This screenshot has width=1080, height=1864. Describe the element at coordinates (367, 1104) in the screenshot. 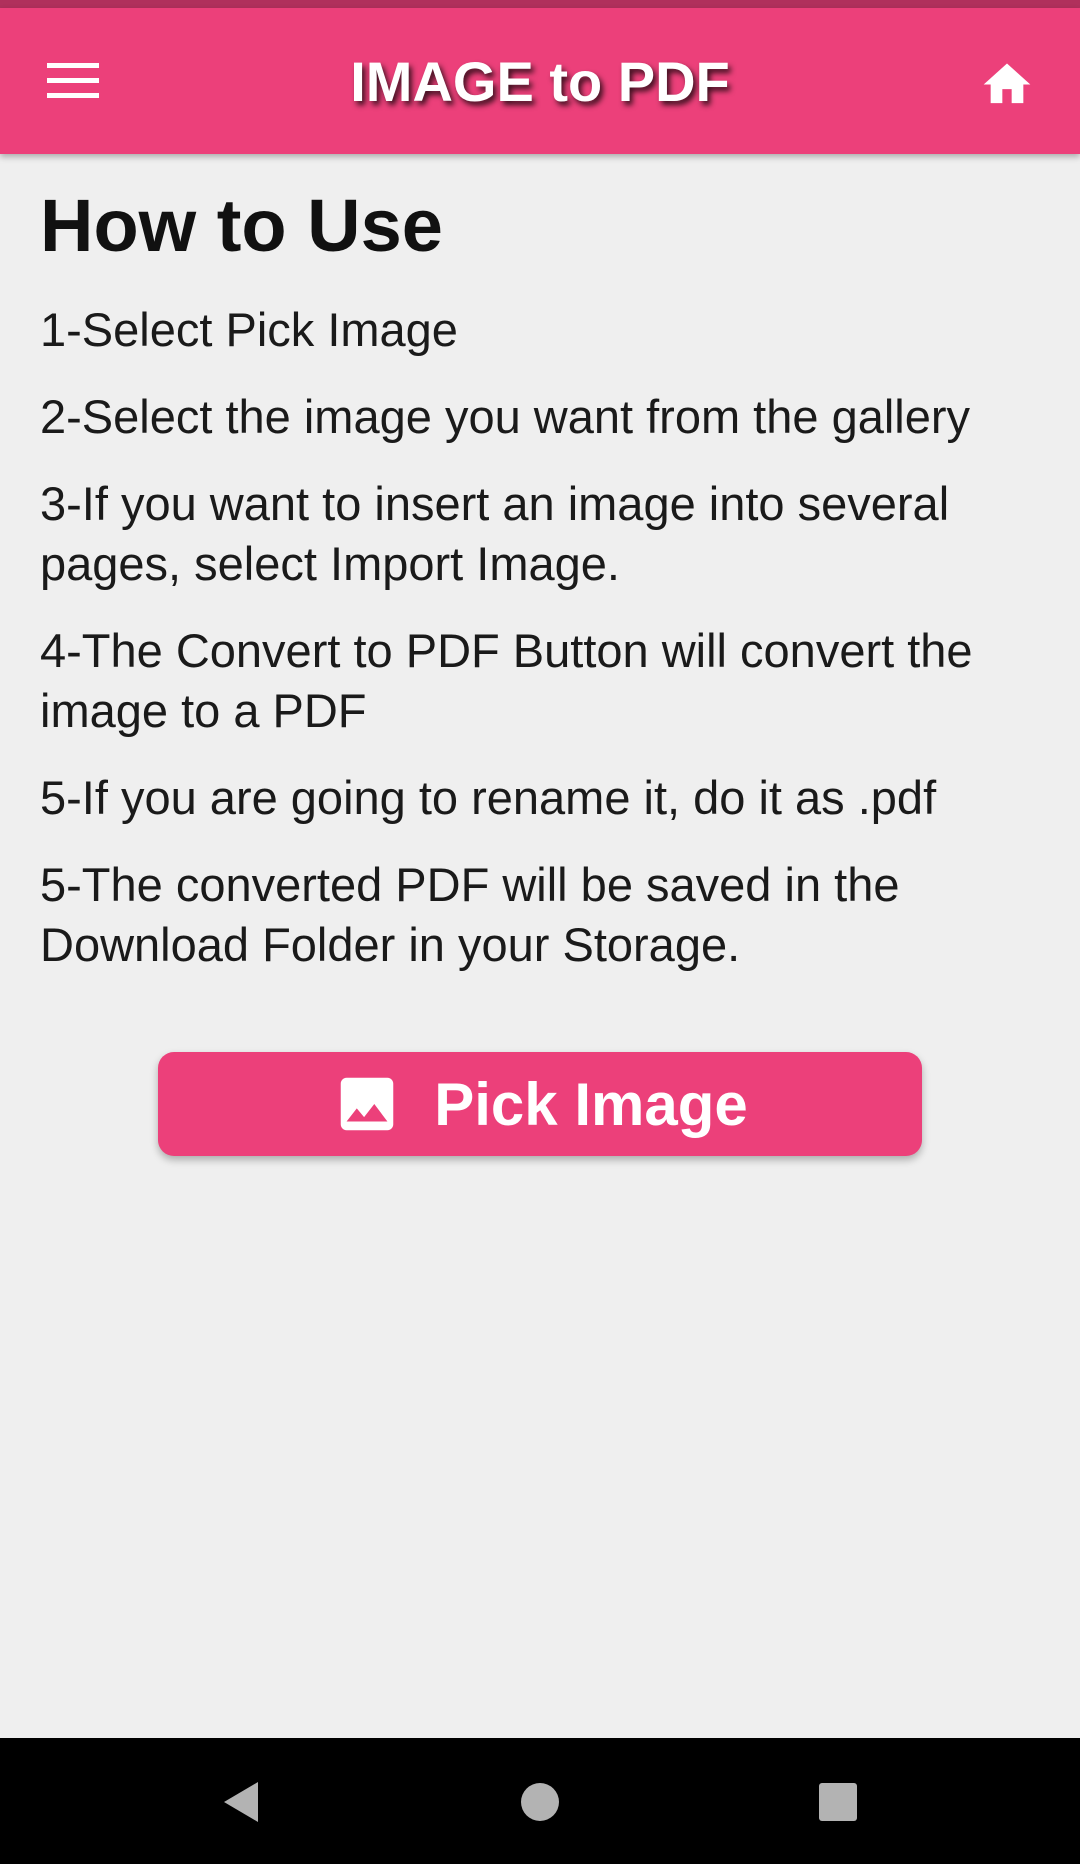

I see `image-icon` at that location.